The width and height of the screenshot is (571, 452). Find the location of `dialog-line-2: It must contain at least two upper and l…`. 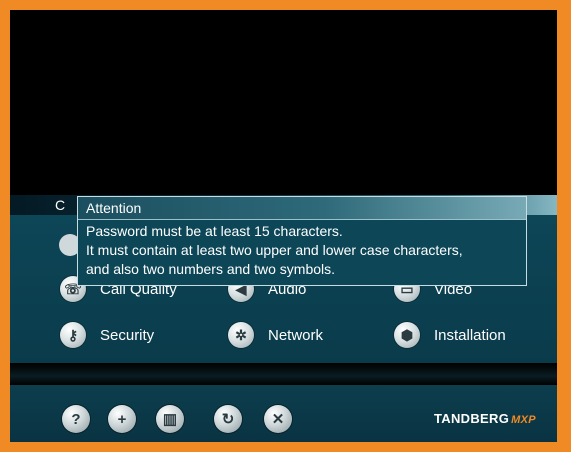

dialog-line-2: It must contain at least two upper and l… is located at coordinates (274, 250).